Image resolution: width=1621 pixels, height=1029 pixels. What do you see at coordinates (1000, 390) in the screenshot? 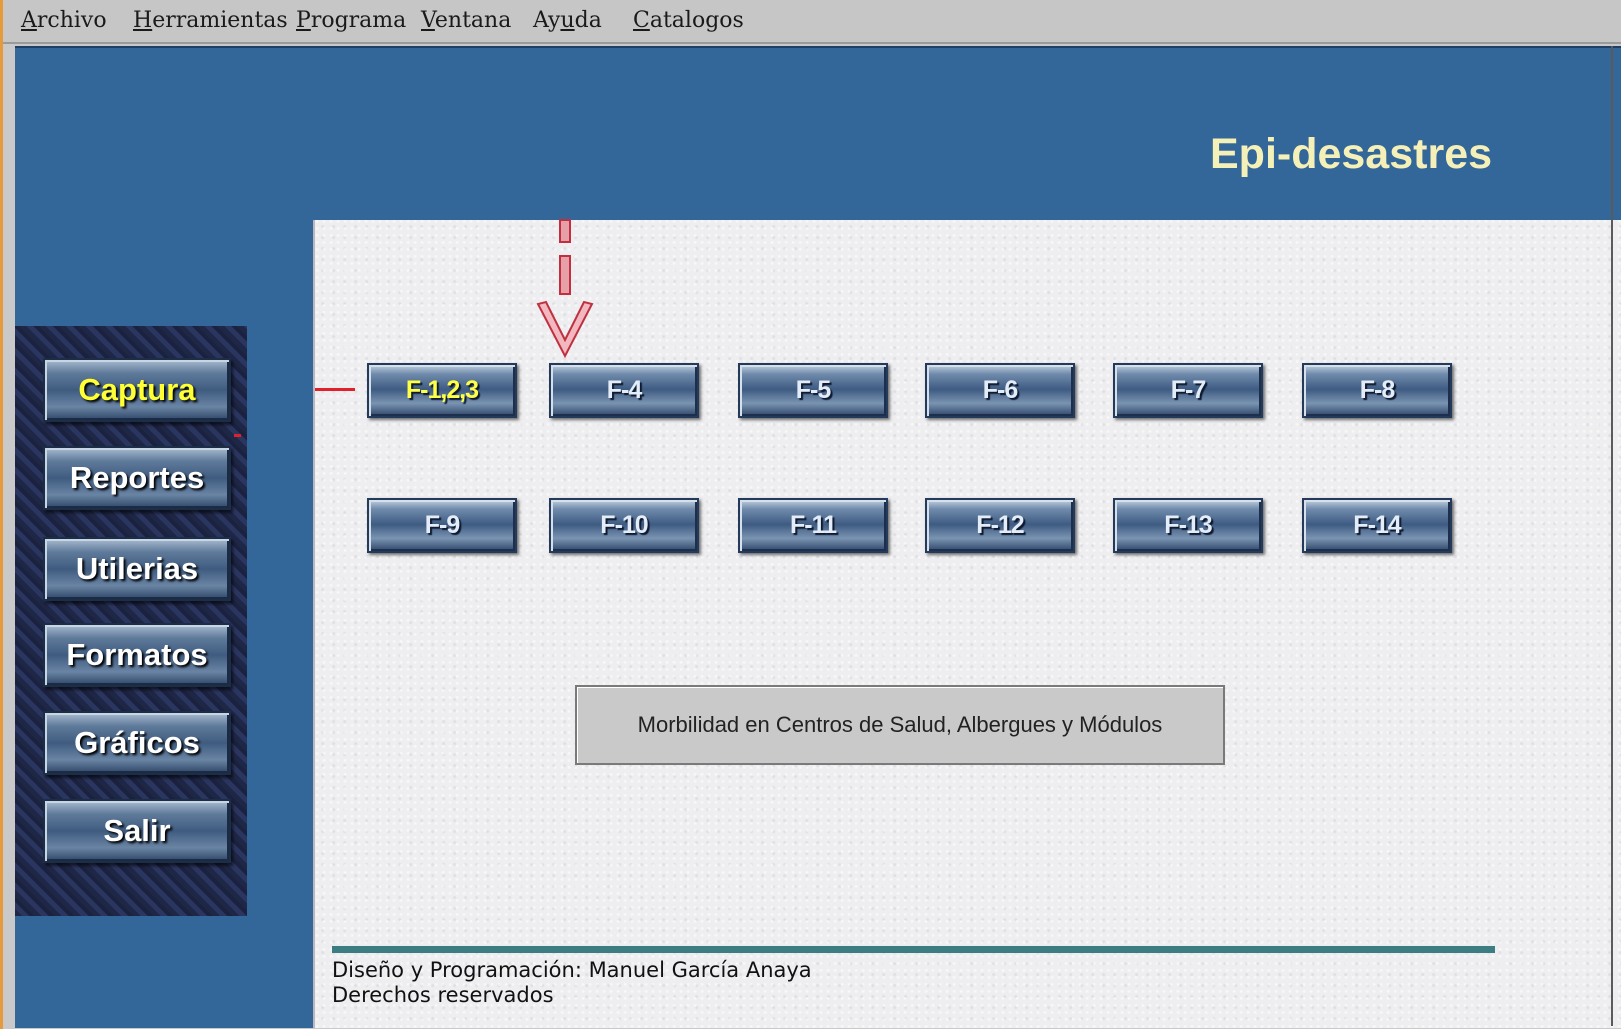
I see `form-f6-button: F-6` at bounding box center [1000, 390].